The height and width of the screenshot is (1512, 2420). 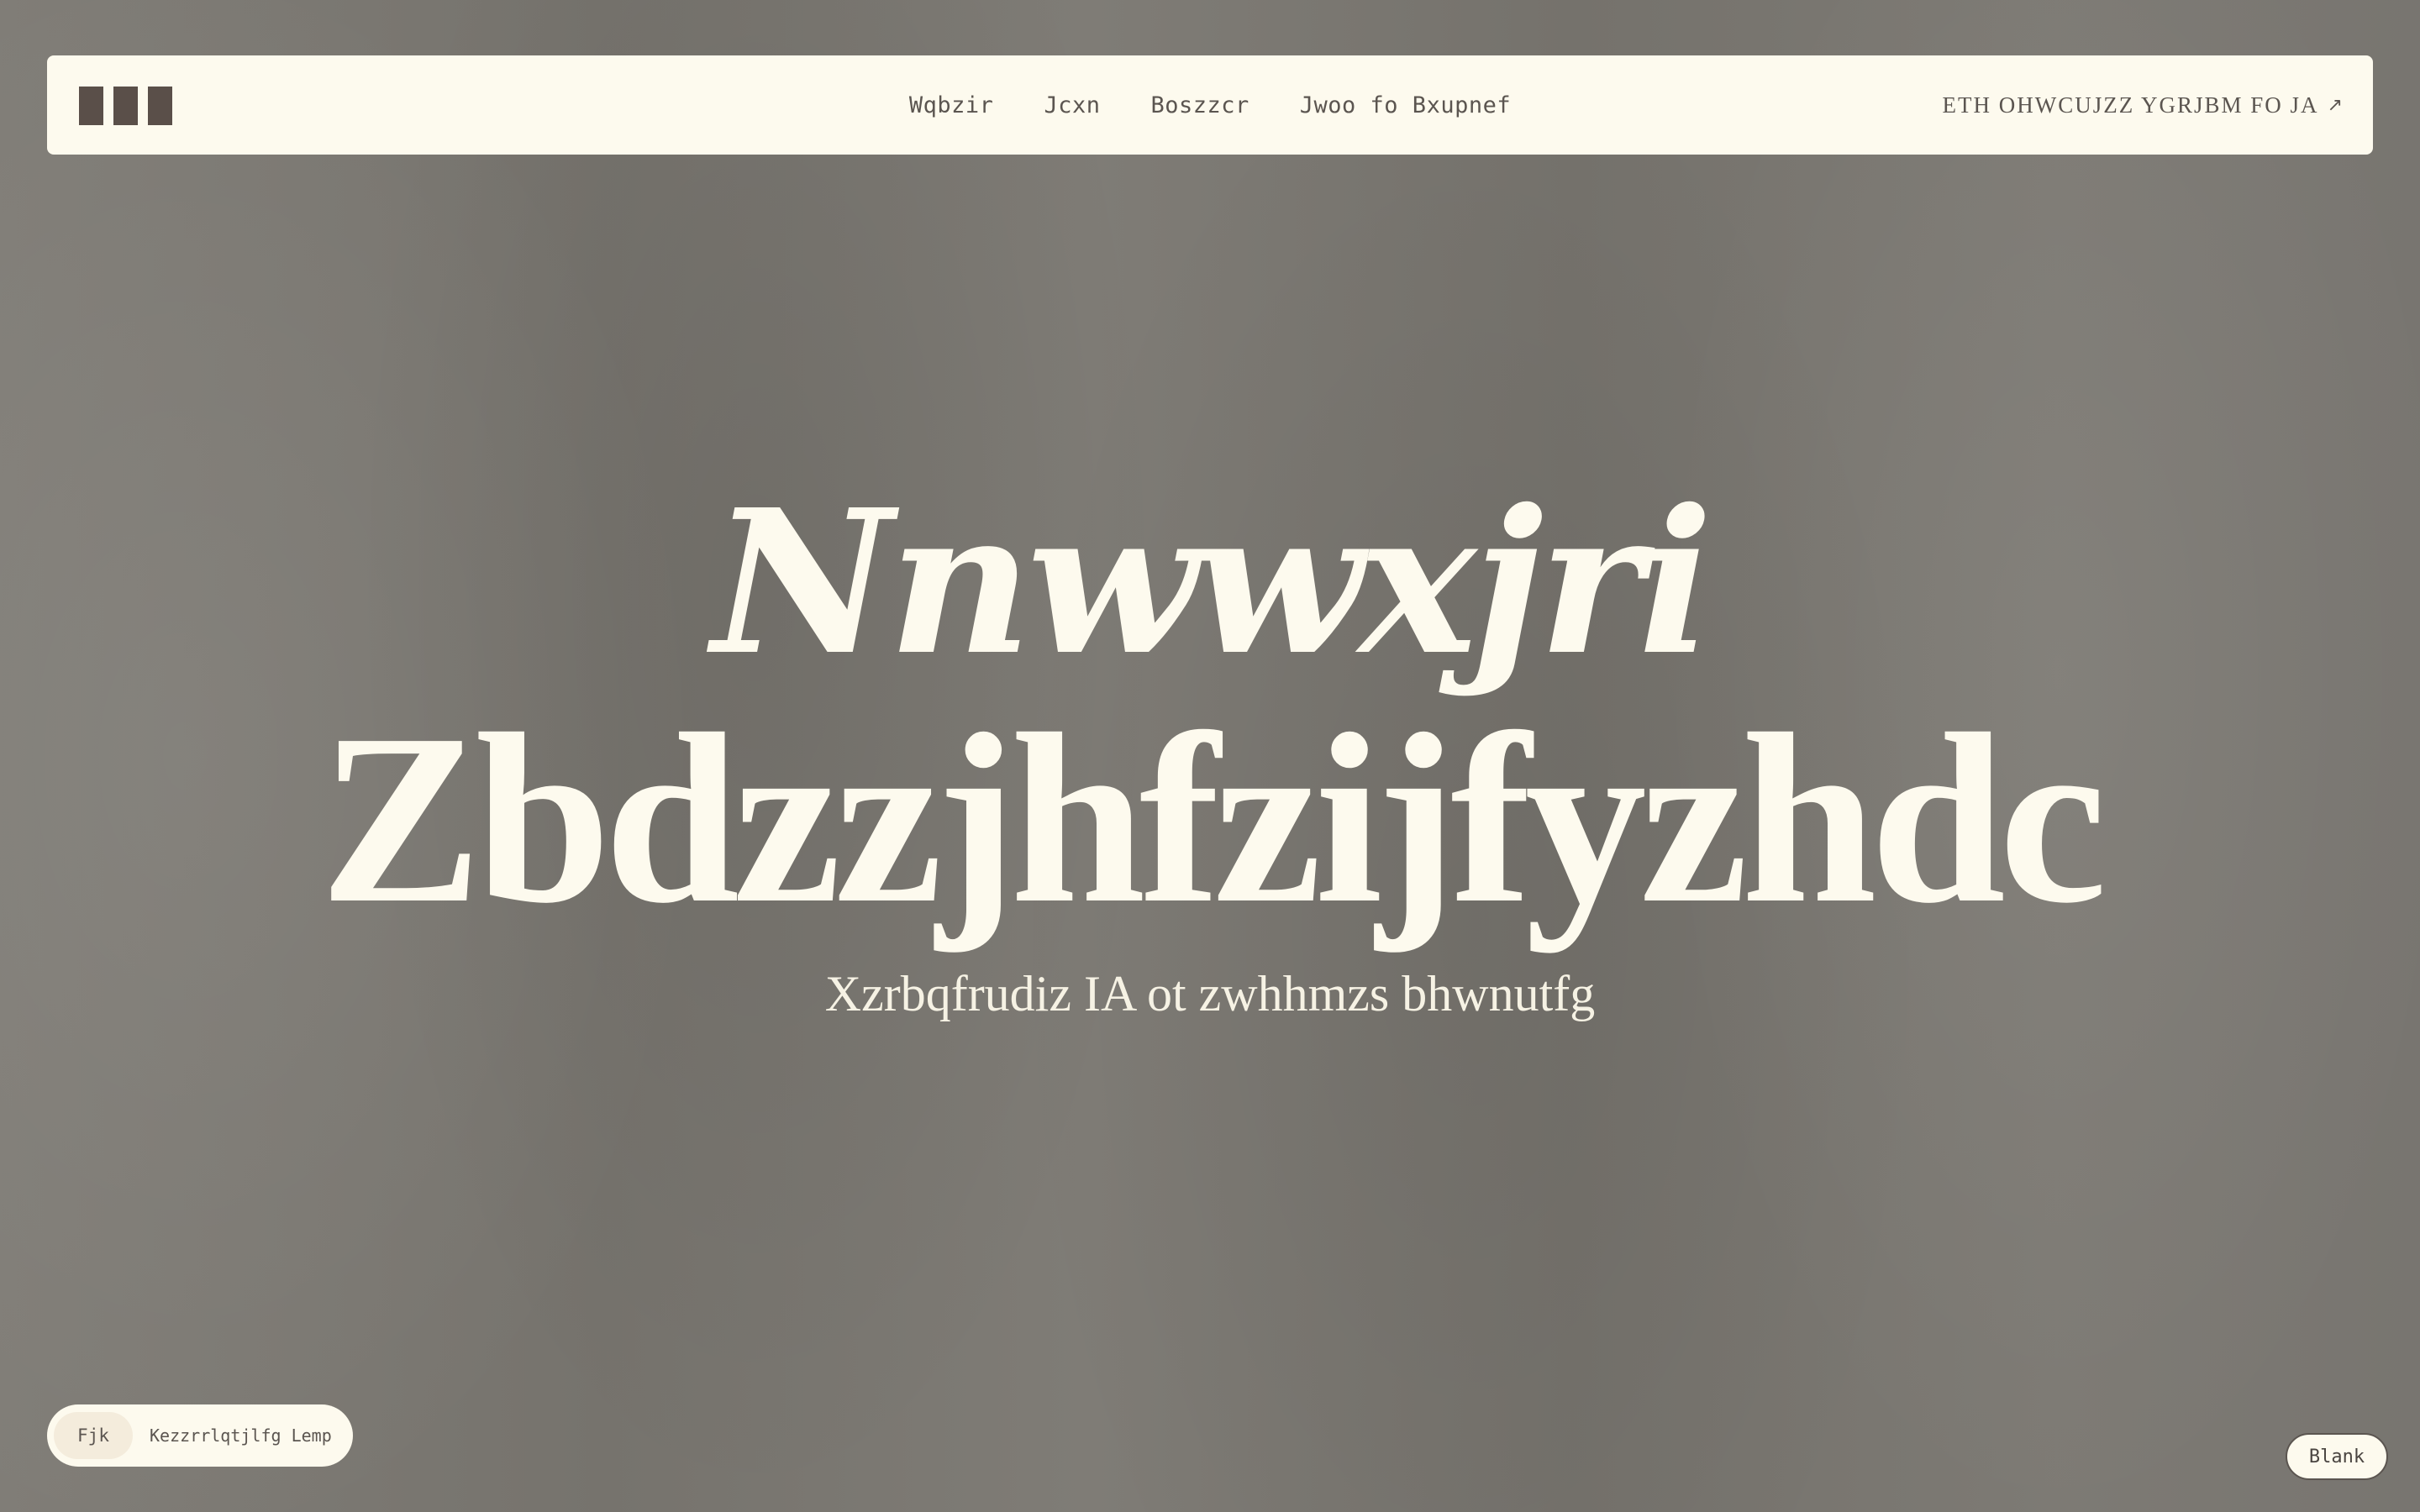 I want to click on hero-title-line-1: Nnwwxjri, so click(x=1212, y=582).